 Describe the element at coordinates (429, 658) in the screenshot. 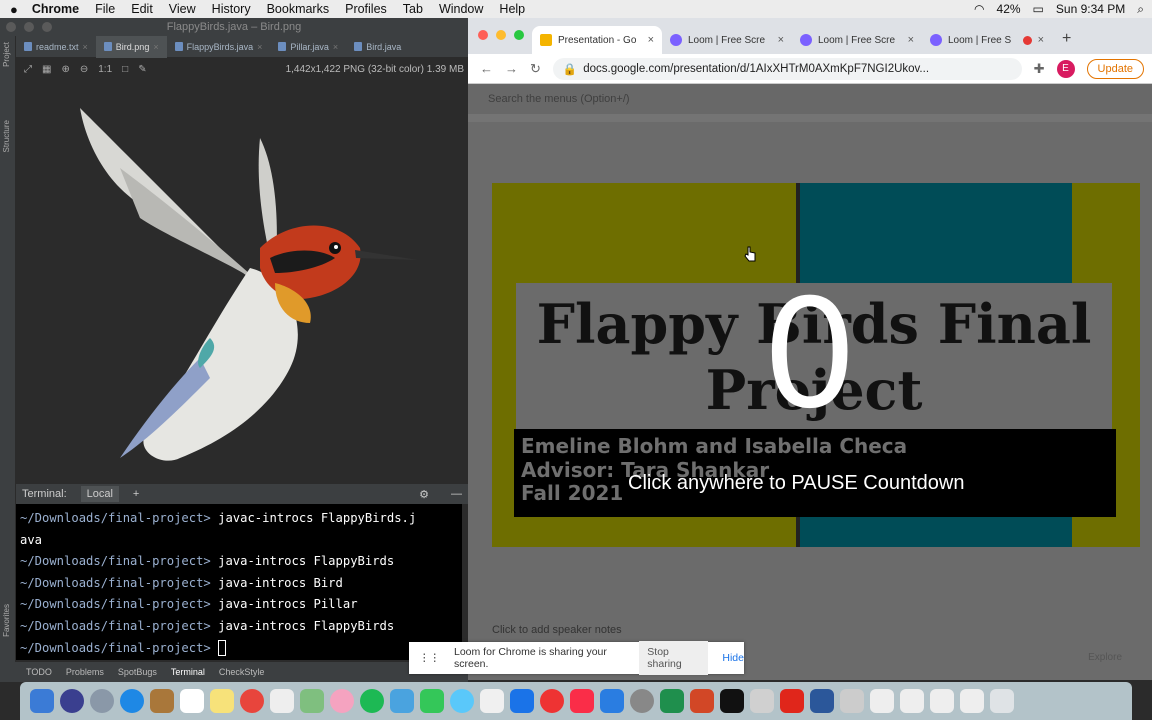

I see `drag-handle-icon: ⋮⋮` at that location.